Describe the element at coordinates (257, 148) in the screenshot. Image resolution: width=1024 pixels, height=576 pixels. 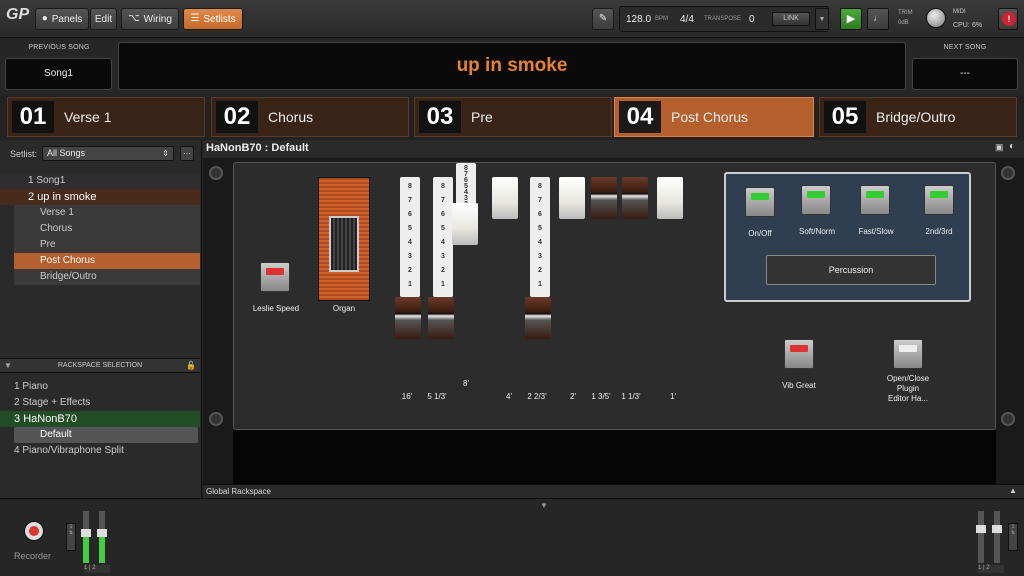
I see `panel-title: HaNonB70 : Default` at that location.